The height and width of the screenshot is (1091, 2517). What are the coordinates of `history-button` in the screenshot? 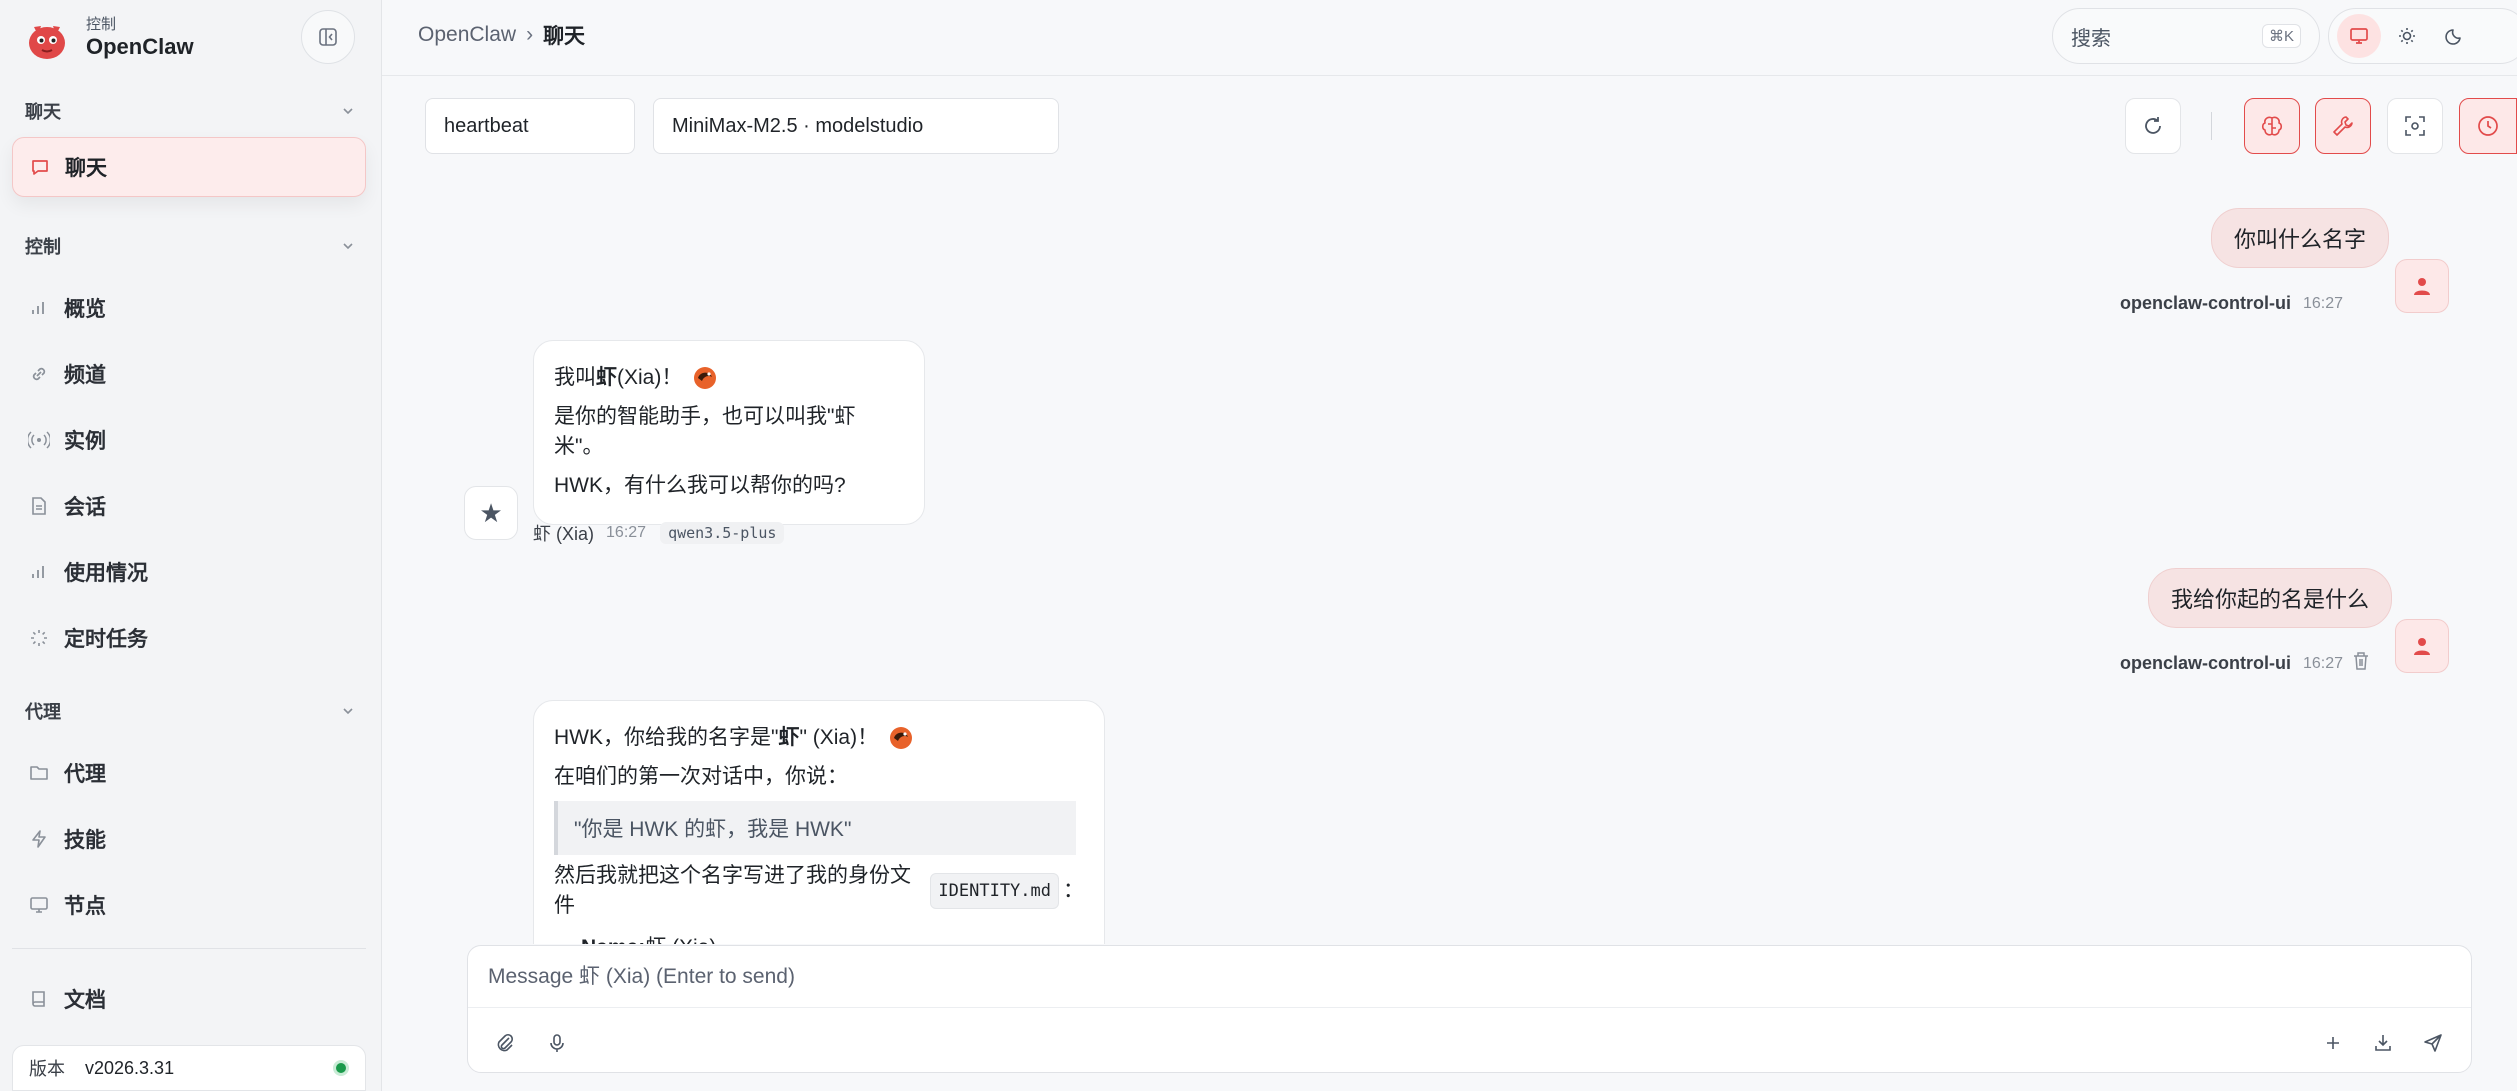 It's located at (2488, 126).